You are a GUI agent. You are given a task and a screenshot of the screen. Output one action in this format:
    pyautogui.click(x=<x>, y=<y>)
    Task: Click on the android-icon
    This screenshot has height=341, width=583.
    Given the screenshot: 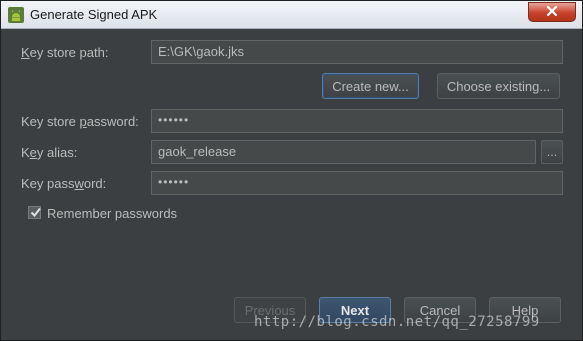 What is the action you would take?
    pyautogui.click(x=16, y=15)
    